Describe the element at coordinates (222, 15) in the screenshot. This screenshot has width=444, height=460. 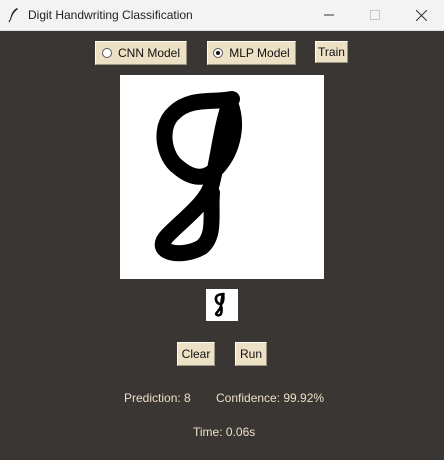
I see `title-bar: Digit Handwriting Classification` at that location.